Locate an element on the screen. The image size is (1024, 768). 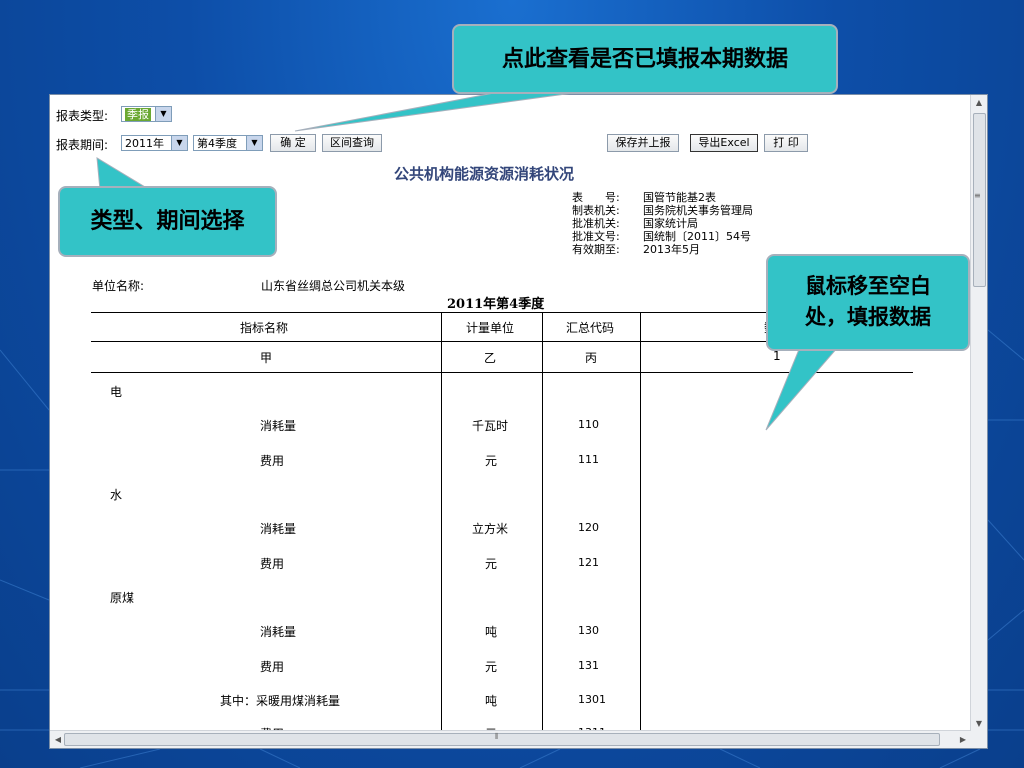
meta-value: 2013年5月 is located at coordinates (671, 249).